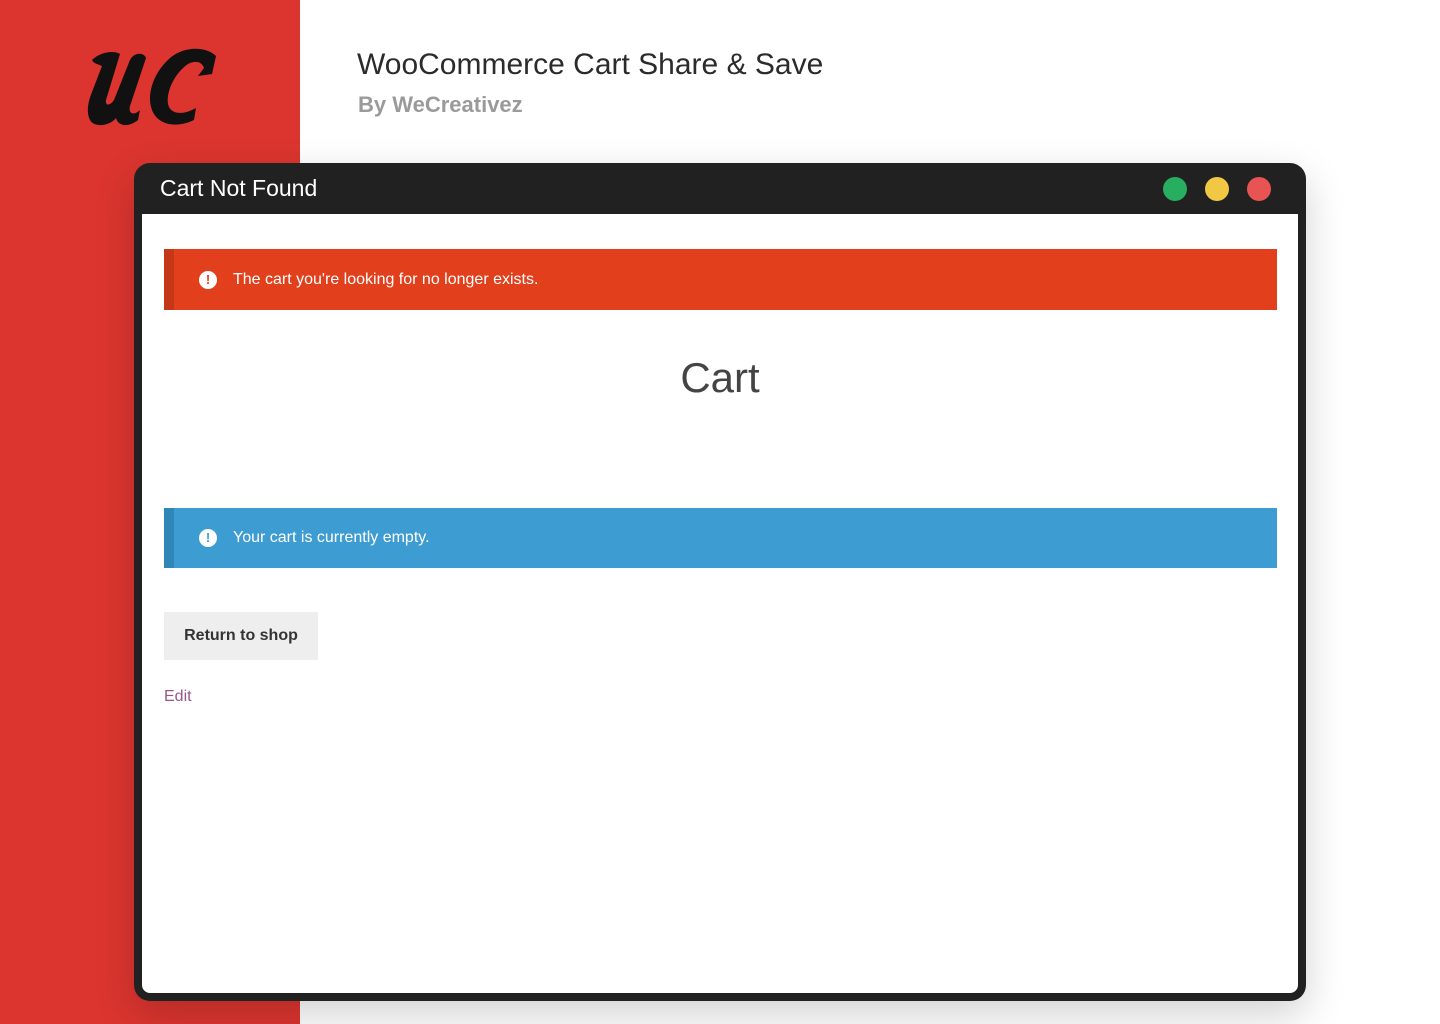 The height and width of the screenshot is (1024, 1440). I want to click on info-notice-text: Your cart is currently empty., so click(331, 537).